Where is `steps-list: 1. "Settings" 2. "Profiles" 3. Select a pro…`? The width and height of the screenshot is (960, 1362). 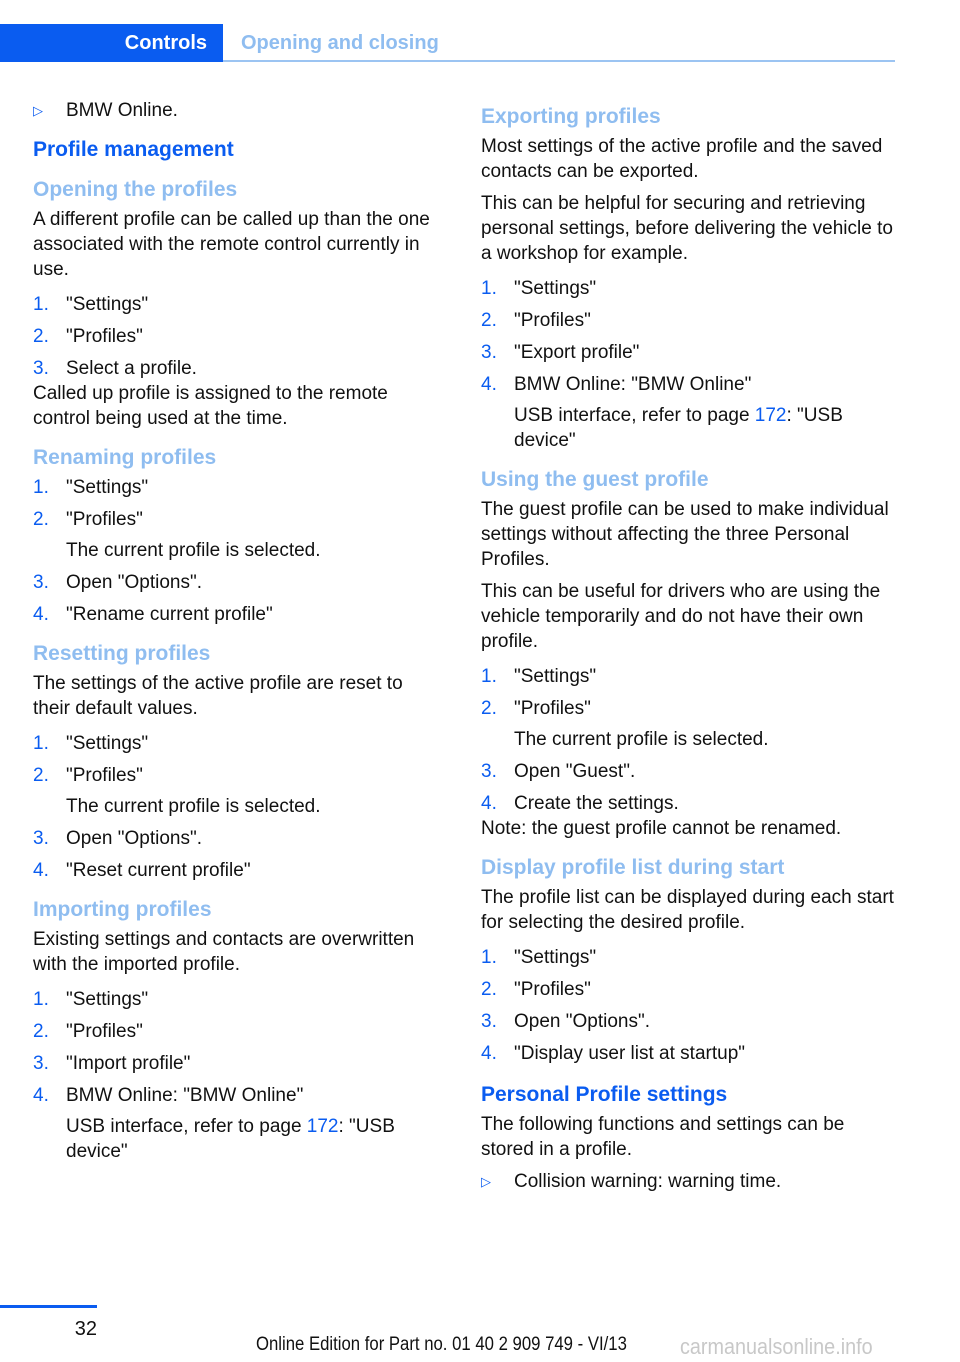 steps-list: 1. "Settings" 2. "Profiles" 3. Select a pro… is located at coordinates (238, 336).